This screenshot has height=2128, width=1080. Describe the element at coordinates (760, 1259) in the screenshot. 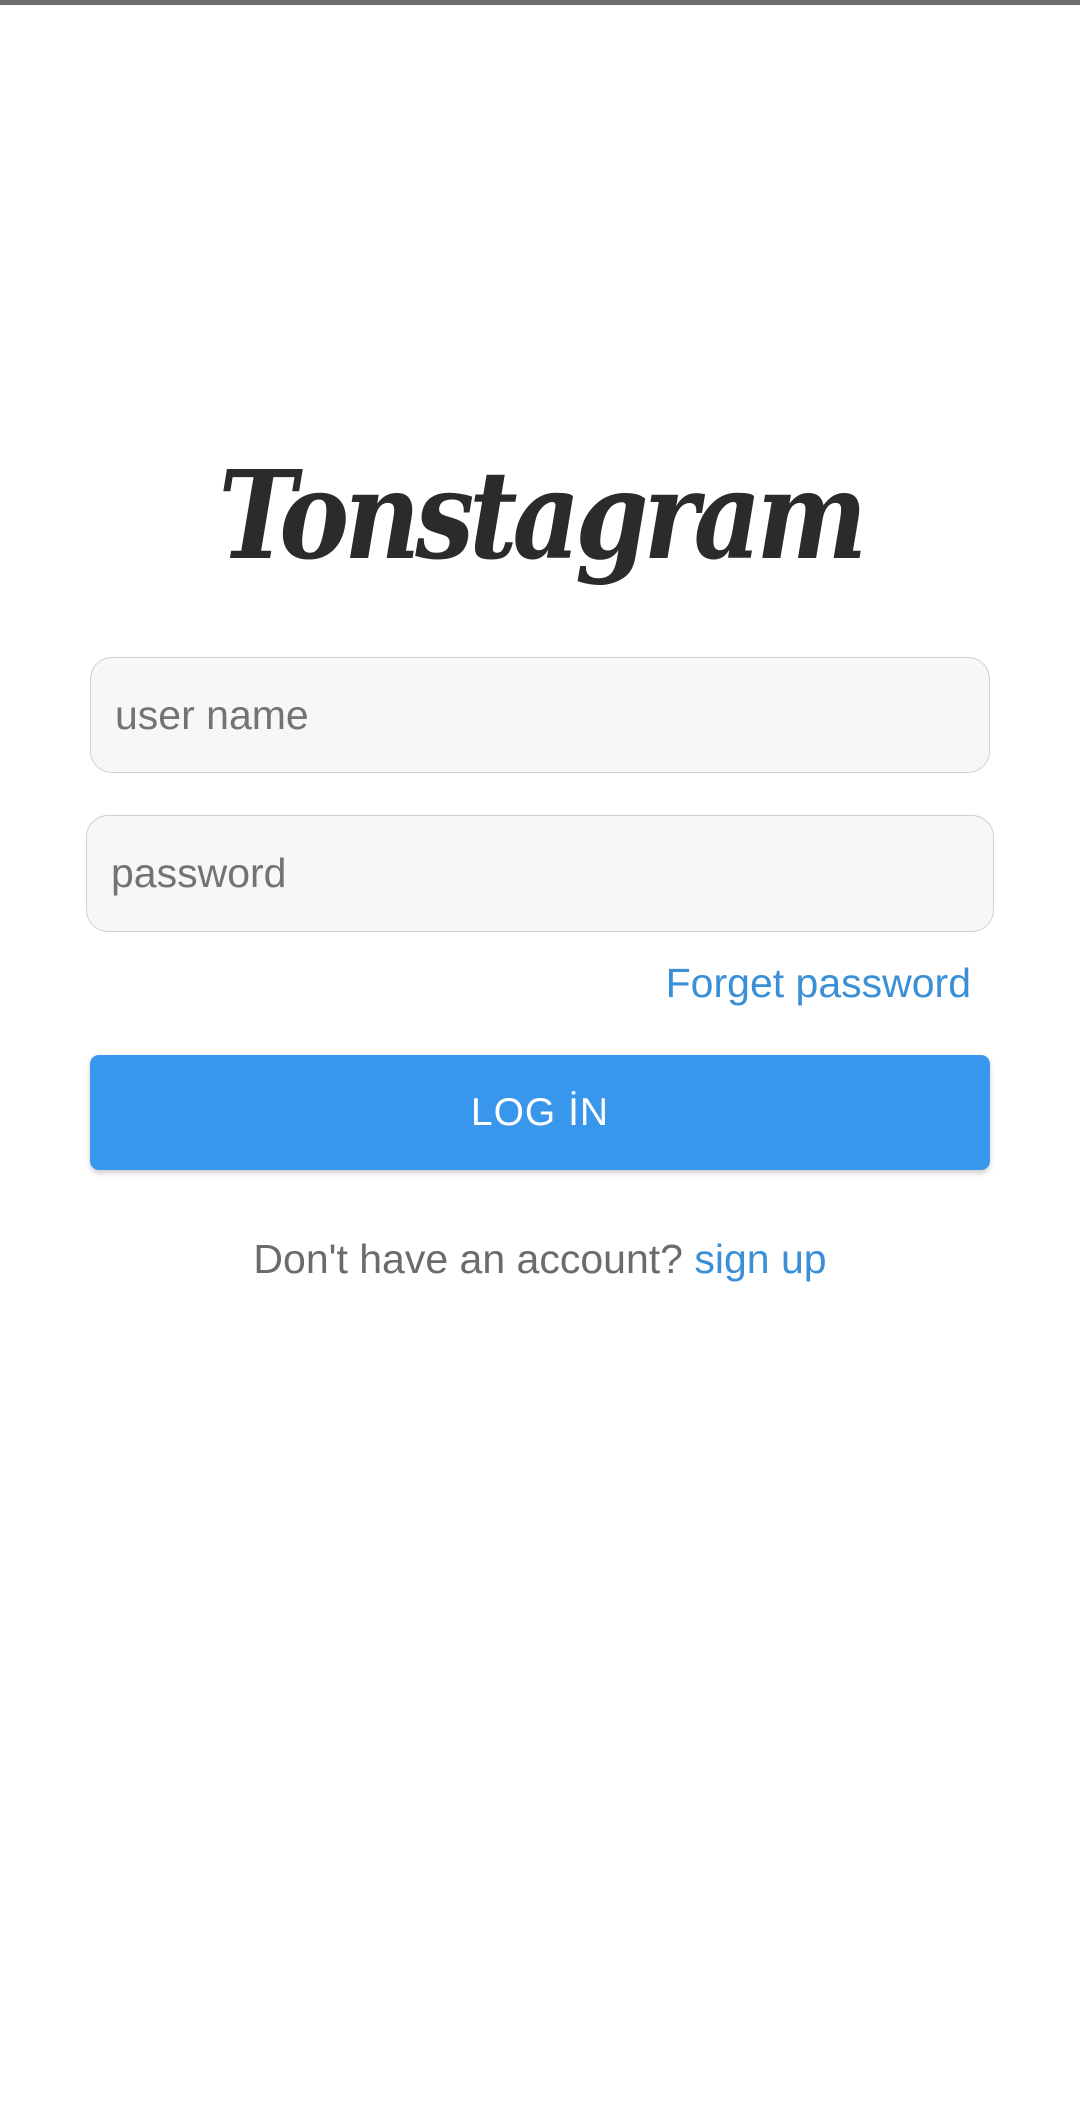

I see `signup-link: sign up` at that location.